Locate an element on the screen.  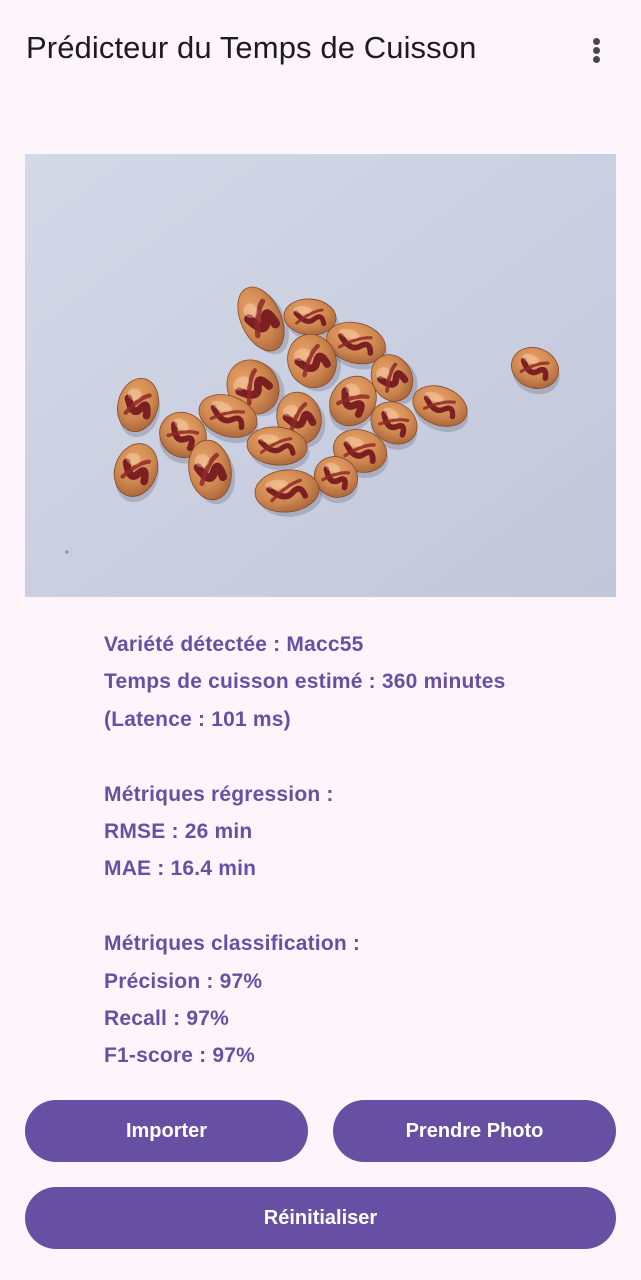
app-title: Prédicteur du Temps de Cuisson is located at coordinates (251, 47).